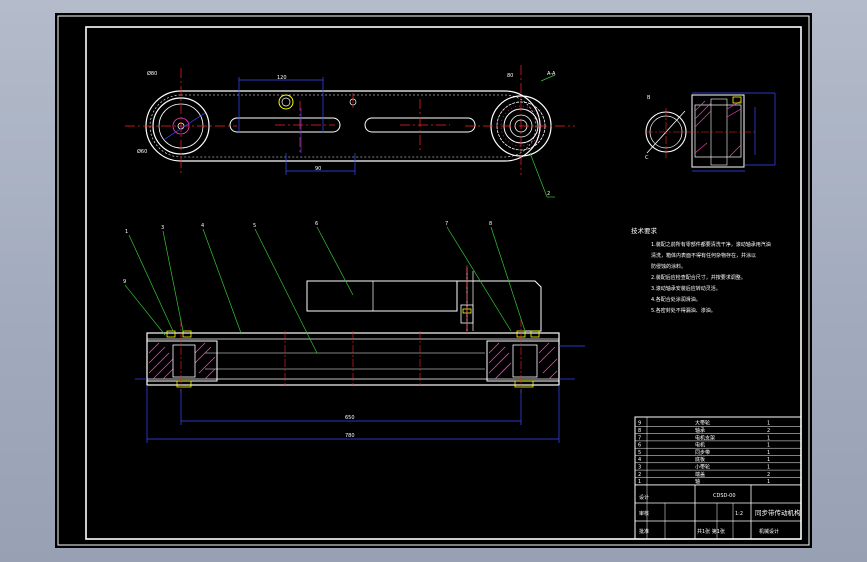 Image resolution: width=867 pixels, height=562 pixels. What do you see at coordinates (739, 514) in the screenshot?
I see `title-block-scale: 1:2` at bounding box center [739, 514].